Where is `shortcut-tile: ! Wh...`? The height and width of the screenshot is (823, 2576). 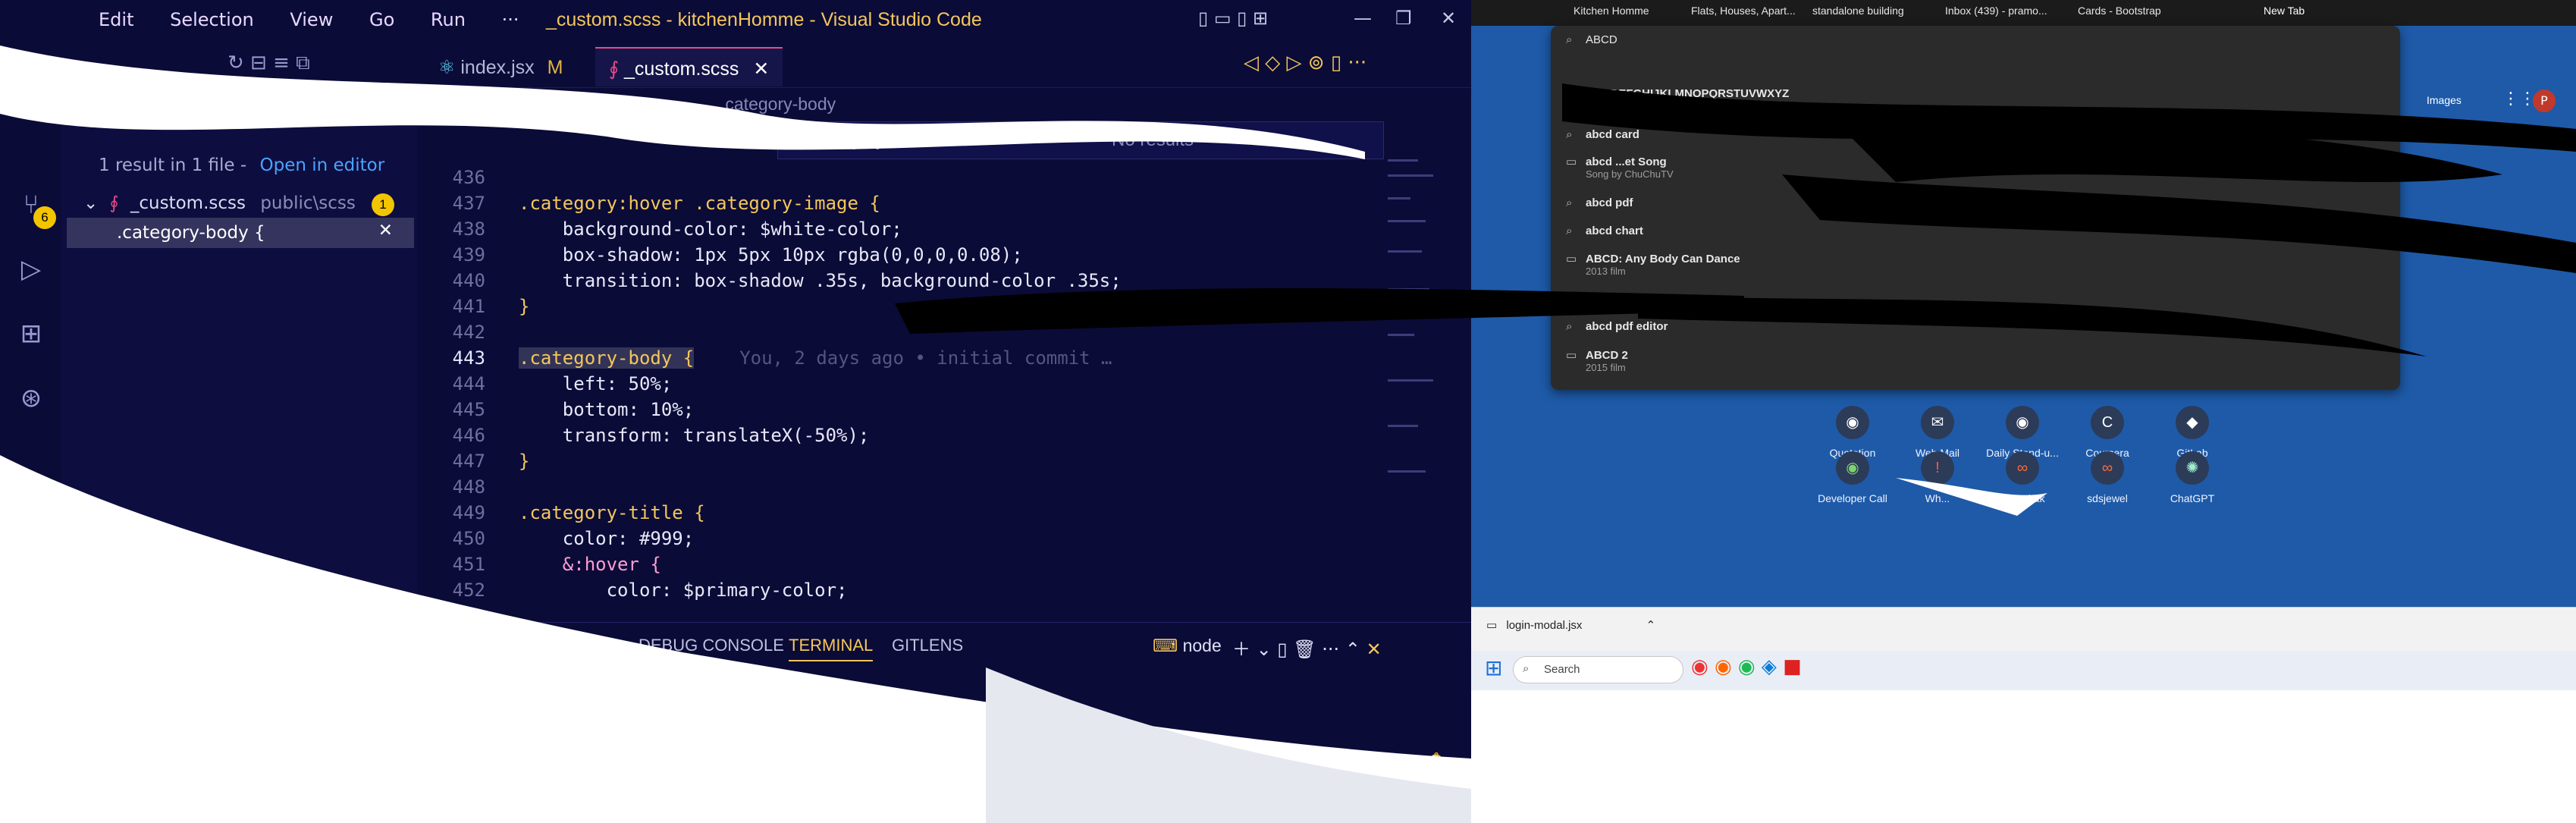 shortcut-tile: ! Wh... is located at coordinates (1937, 477).